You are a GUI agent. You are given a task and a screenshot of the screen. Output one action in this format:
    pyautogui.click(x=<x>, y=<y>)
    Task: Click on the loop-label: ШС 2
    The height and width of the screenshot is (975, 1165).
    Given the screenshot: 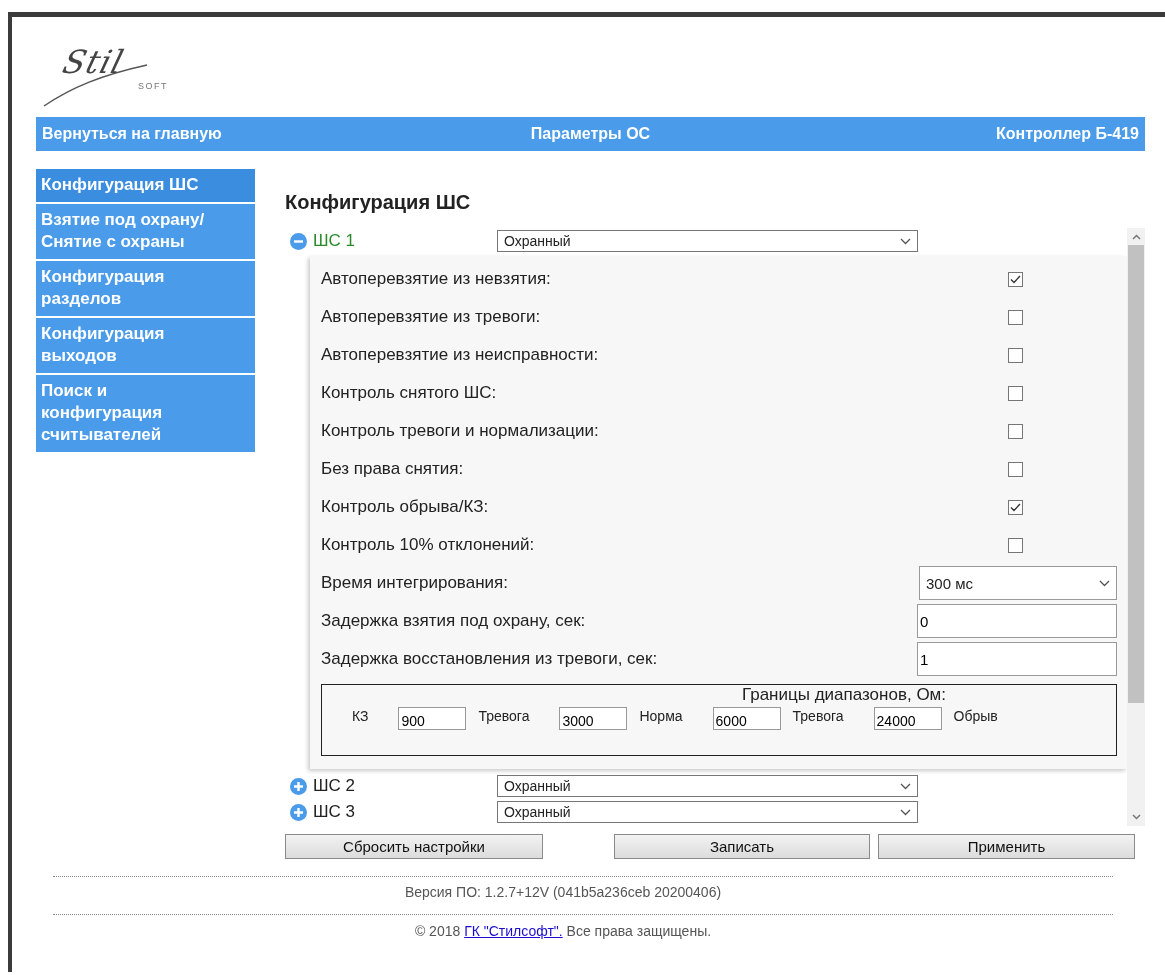 What is the action you would take?
    pyautogui.click(x=335, y=786)
    